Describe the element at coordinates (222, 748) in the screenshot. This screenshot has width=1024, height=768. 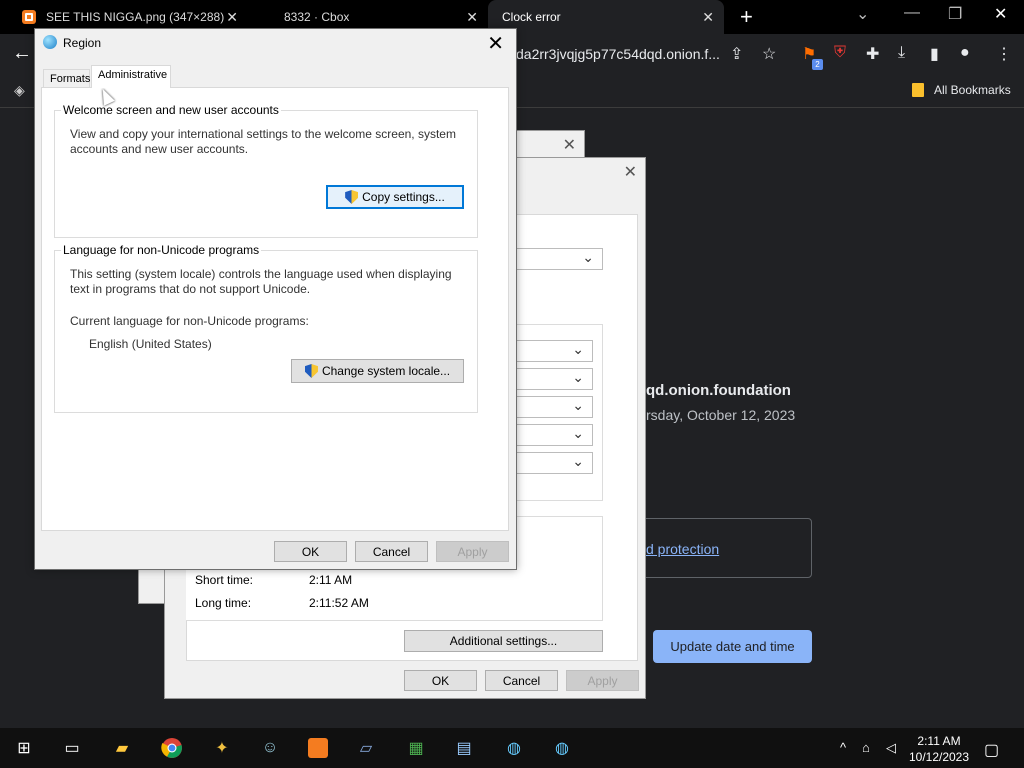
I see `bee-app-icon: ✦` at that location.